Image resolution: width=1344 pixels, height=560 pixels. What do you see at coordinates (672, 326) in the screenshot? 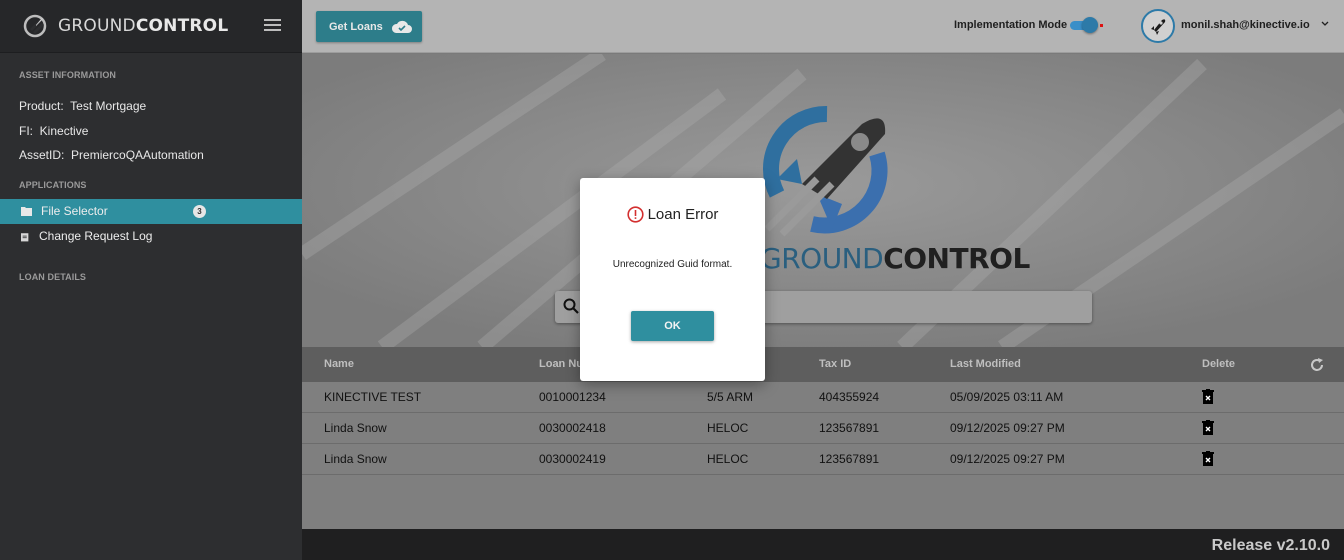
I see `ok-button: OK` at bounding box center [672, 326].